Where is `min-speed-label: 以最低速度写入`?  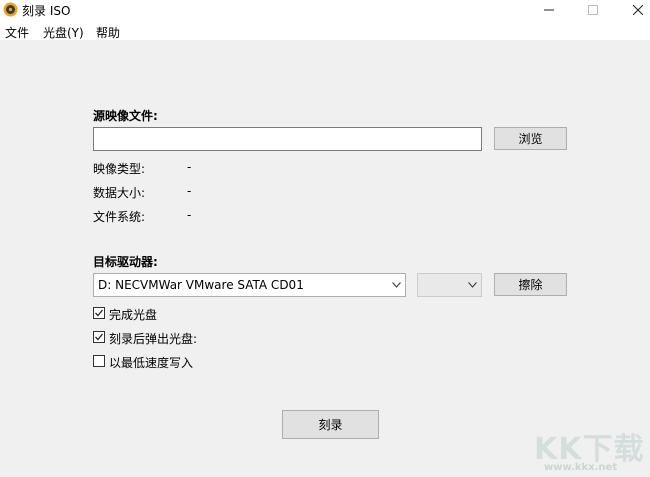
min-speed-label: 以最低速度写入 is located at coordinates (151, 362).